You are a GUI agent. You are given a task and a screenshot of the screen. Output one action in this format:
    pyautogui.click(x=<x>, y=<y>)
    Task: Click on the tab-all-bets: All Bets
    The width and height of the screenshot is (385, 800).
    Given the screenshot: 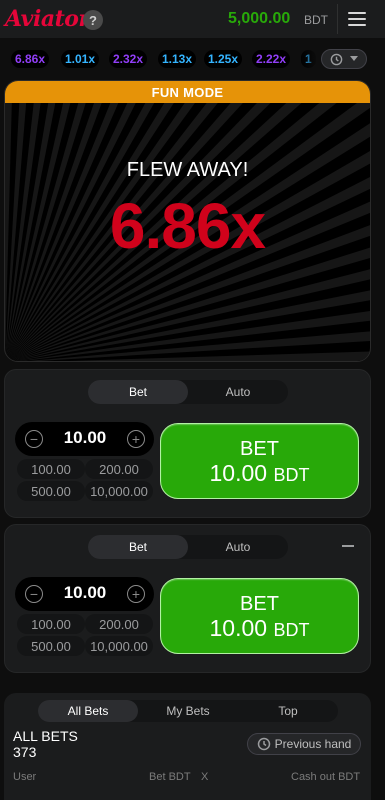 What is the action you would take?
    pyautogui.click(x=88, y=711)
    